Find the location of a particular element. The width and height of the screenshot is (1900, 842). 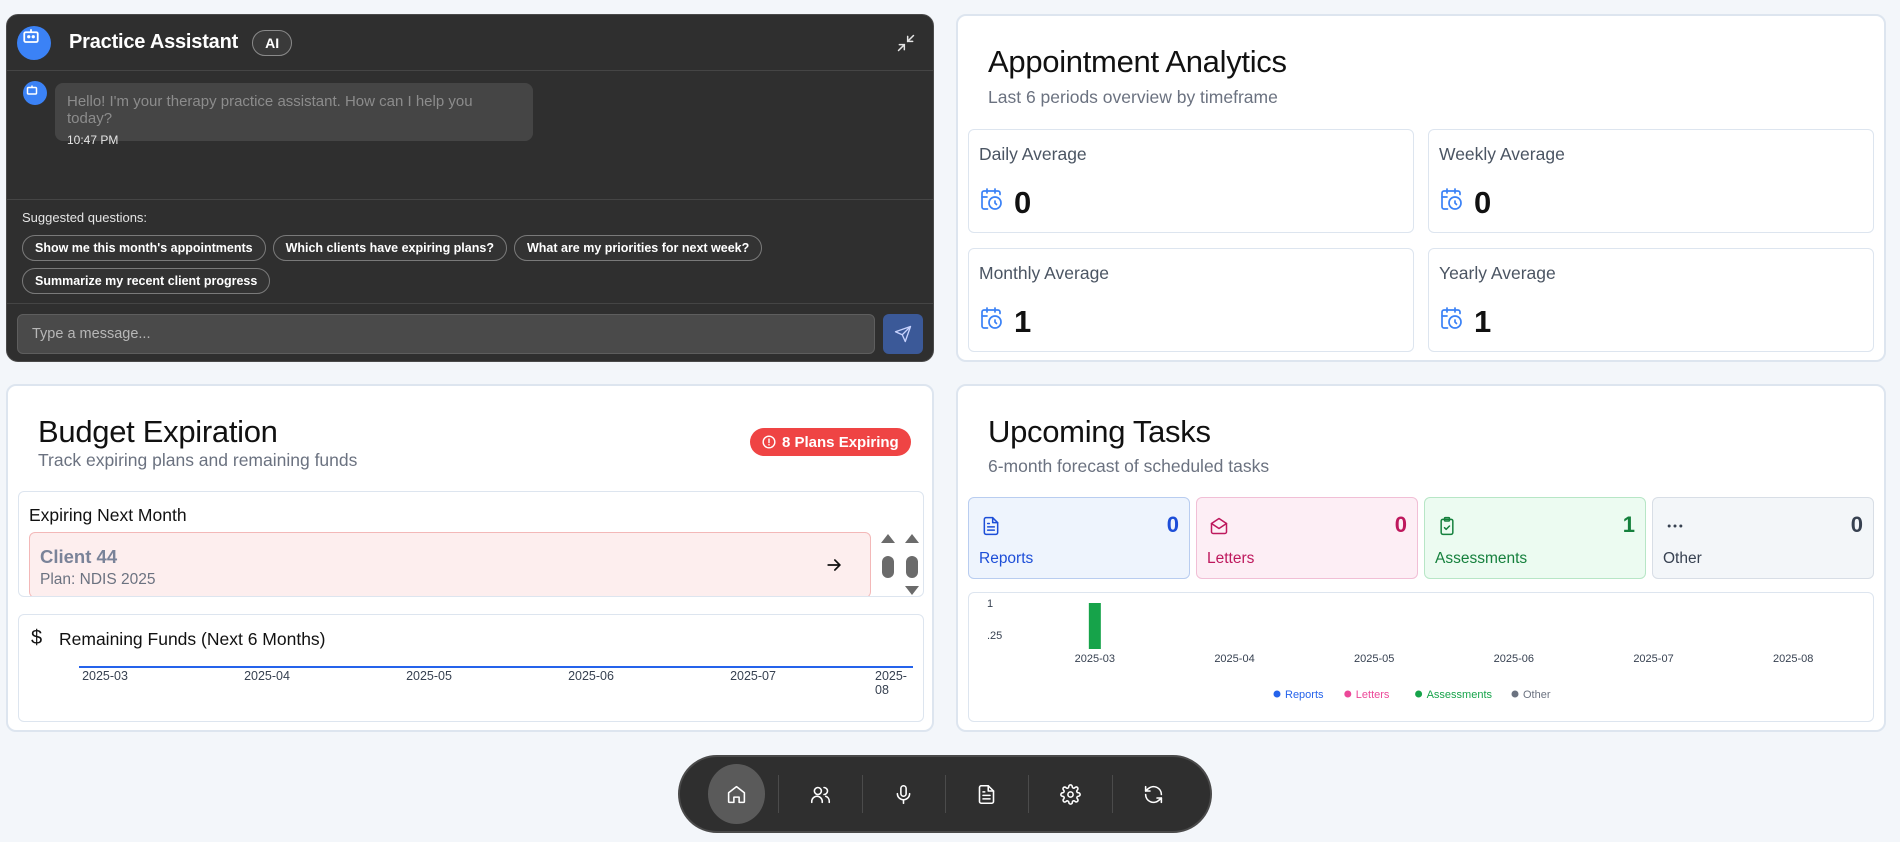

stat-label: Daily Average is located at coordinates (1033, 154).